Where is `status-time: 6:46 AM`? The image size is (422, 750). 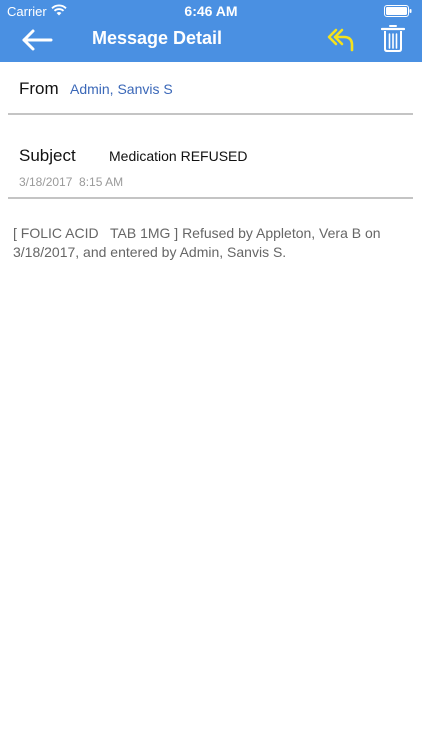 status-time: 6:46 AM is located at coordinates (211, 11).